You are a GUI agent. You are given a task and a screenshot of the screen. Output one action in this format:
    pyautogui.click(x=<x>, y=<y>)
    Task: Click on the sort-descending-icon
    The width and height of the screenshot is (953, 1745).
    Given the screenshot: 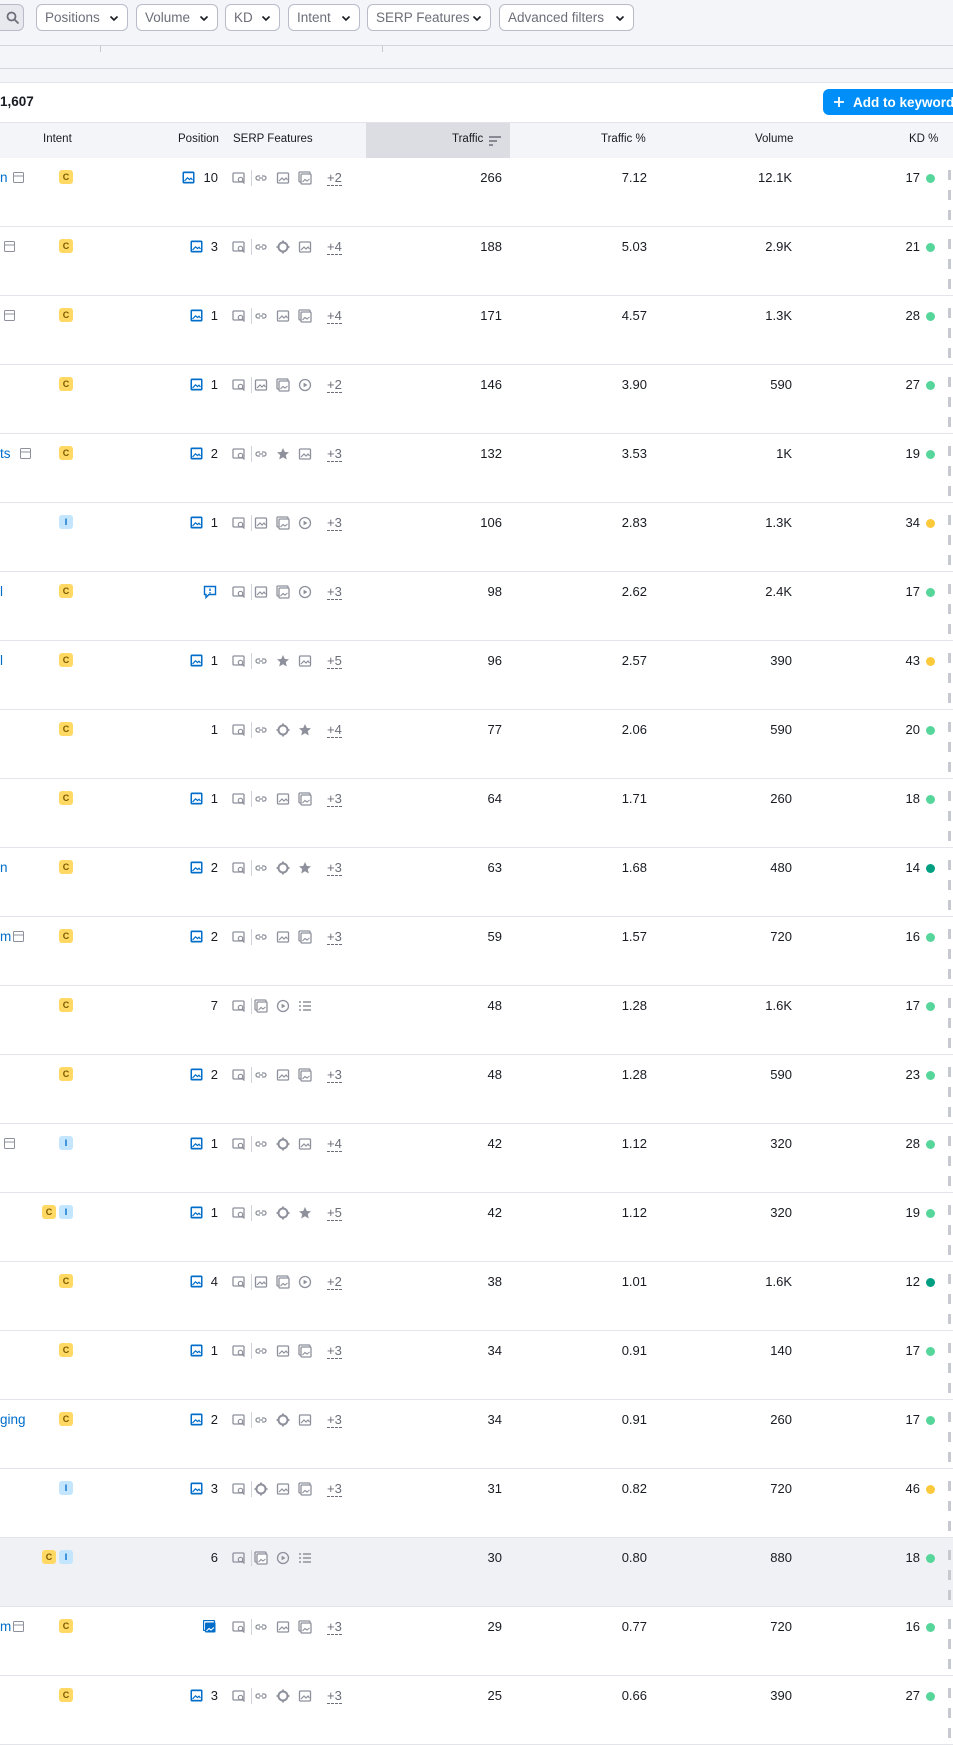 What is the action you would take?
    pyautogui.click(x=495, y=141)
    